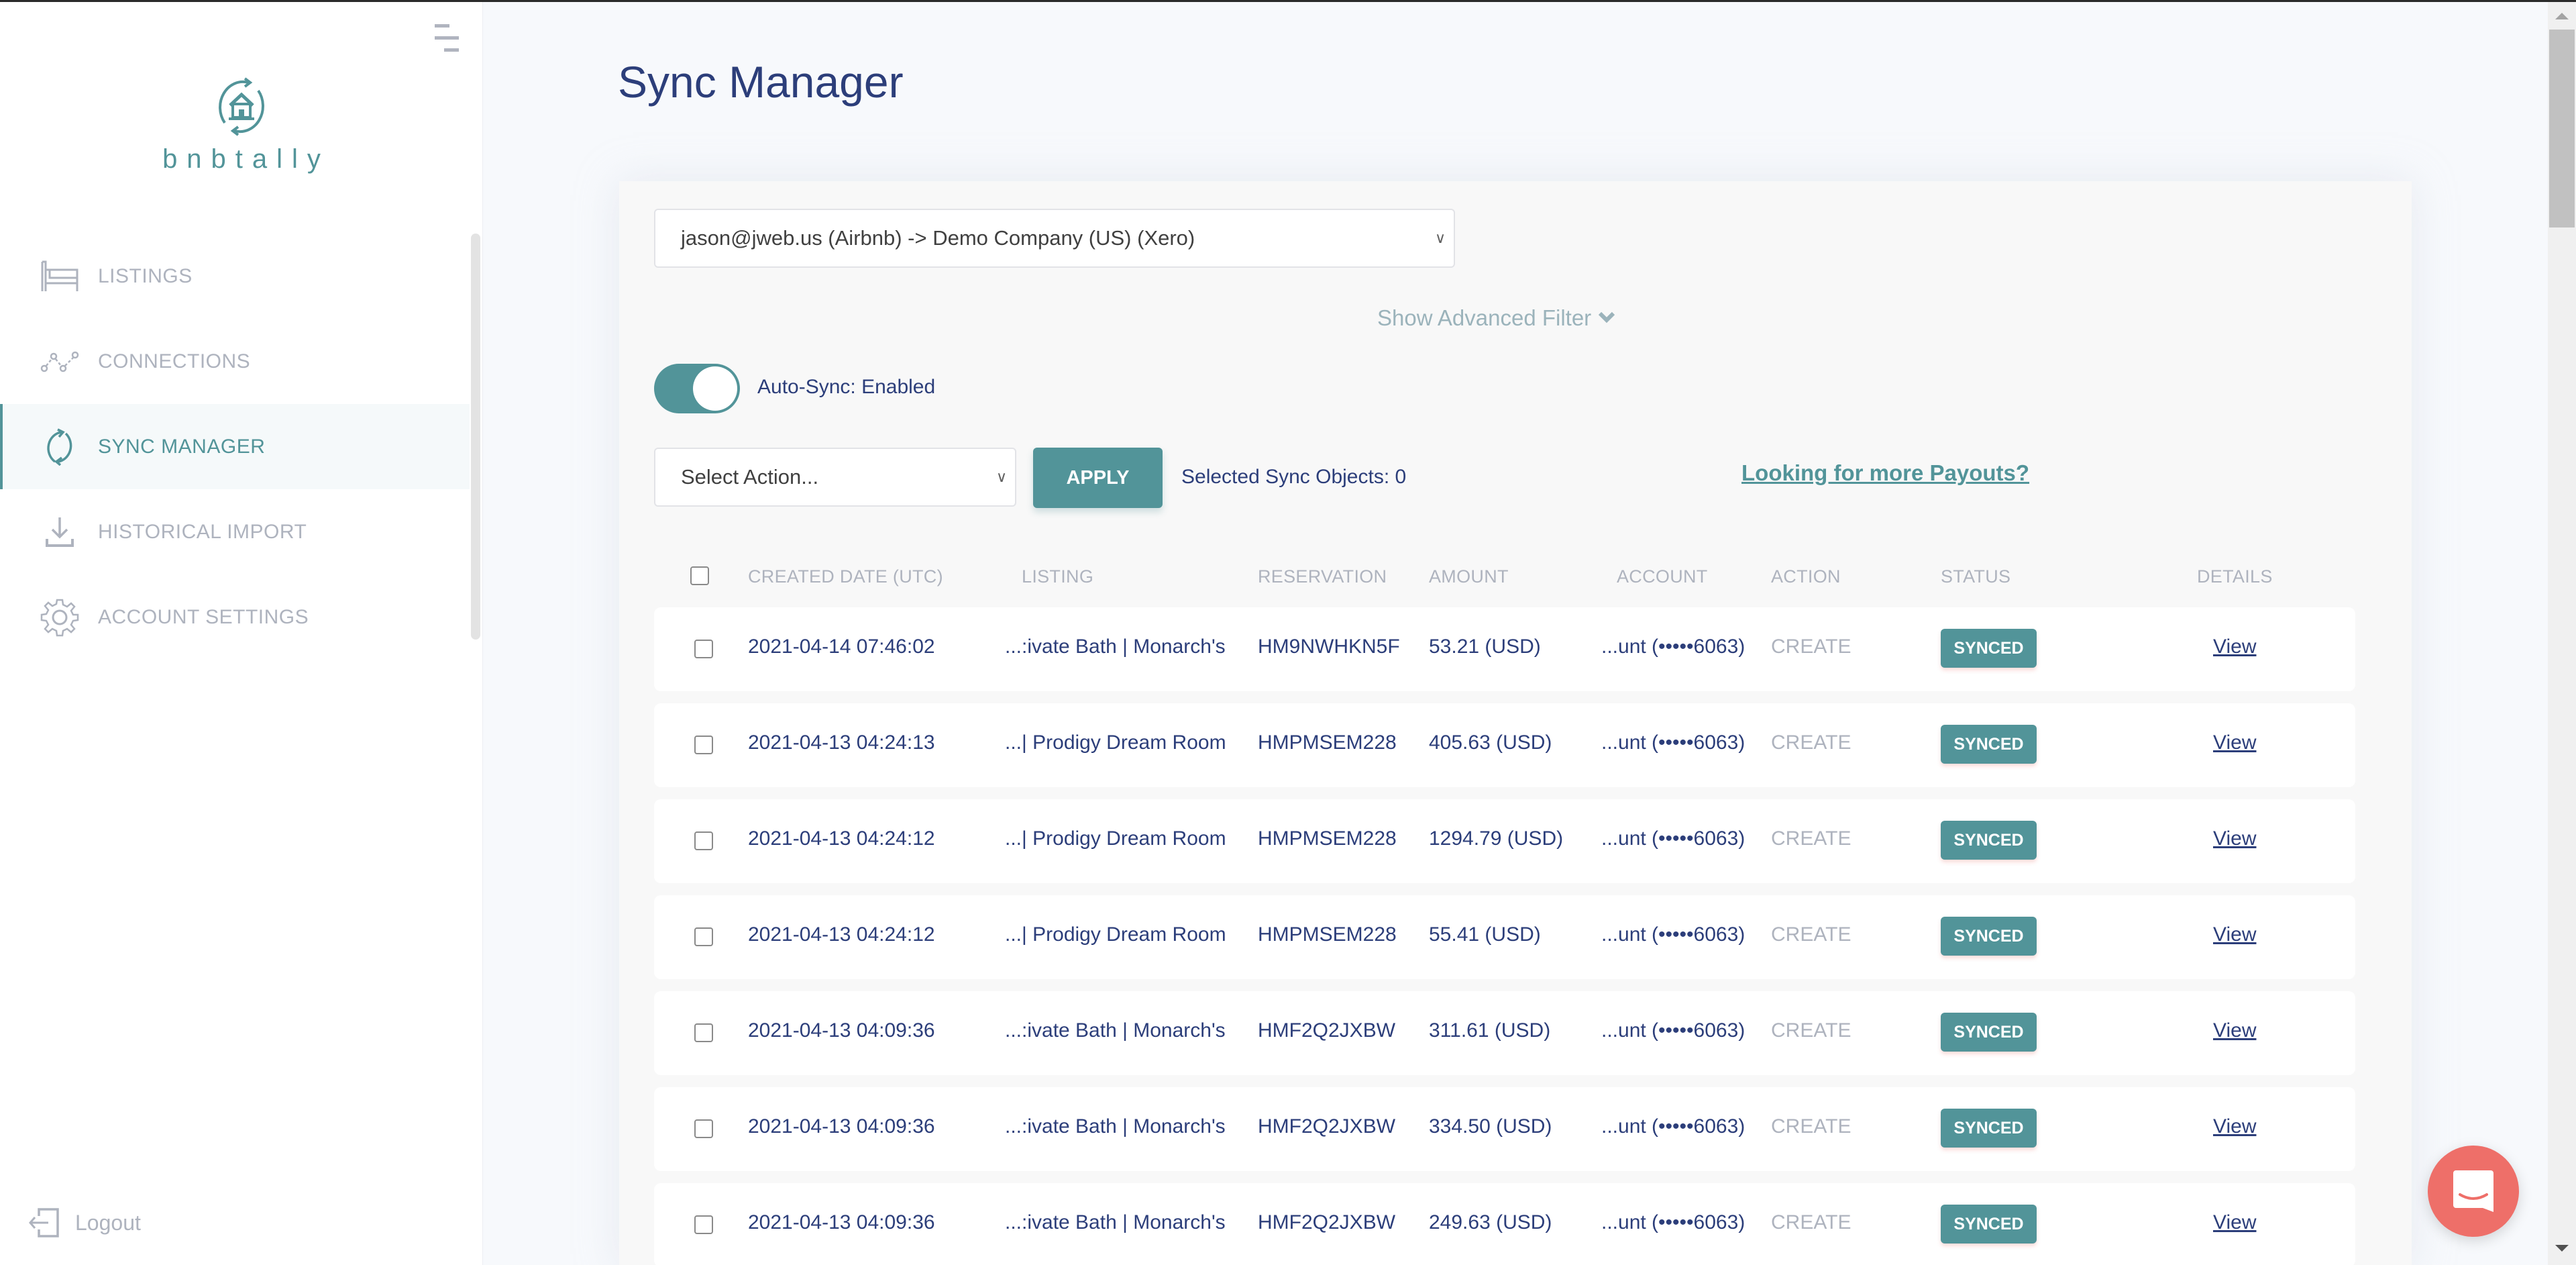  What do you see at coordinates (1490, 1126) in the screenshot?
I see `amount: 334.50 (USD)` at bounding box center [1490, 1126].